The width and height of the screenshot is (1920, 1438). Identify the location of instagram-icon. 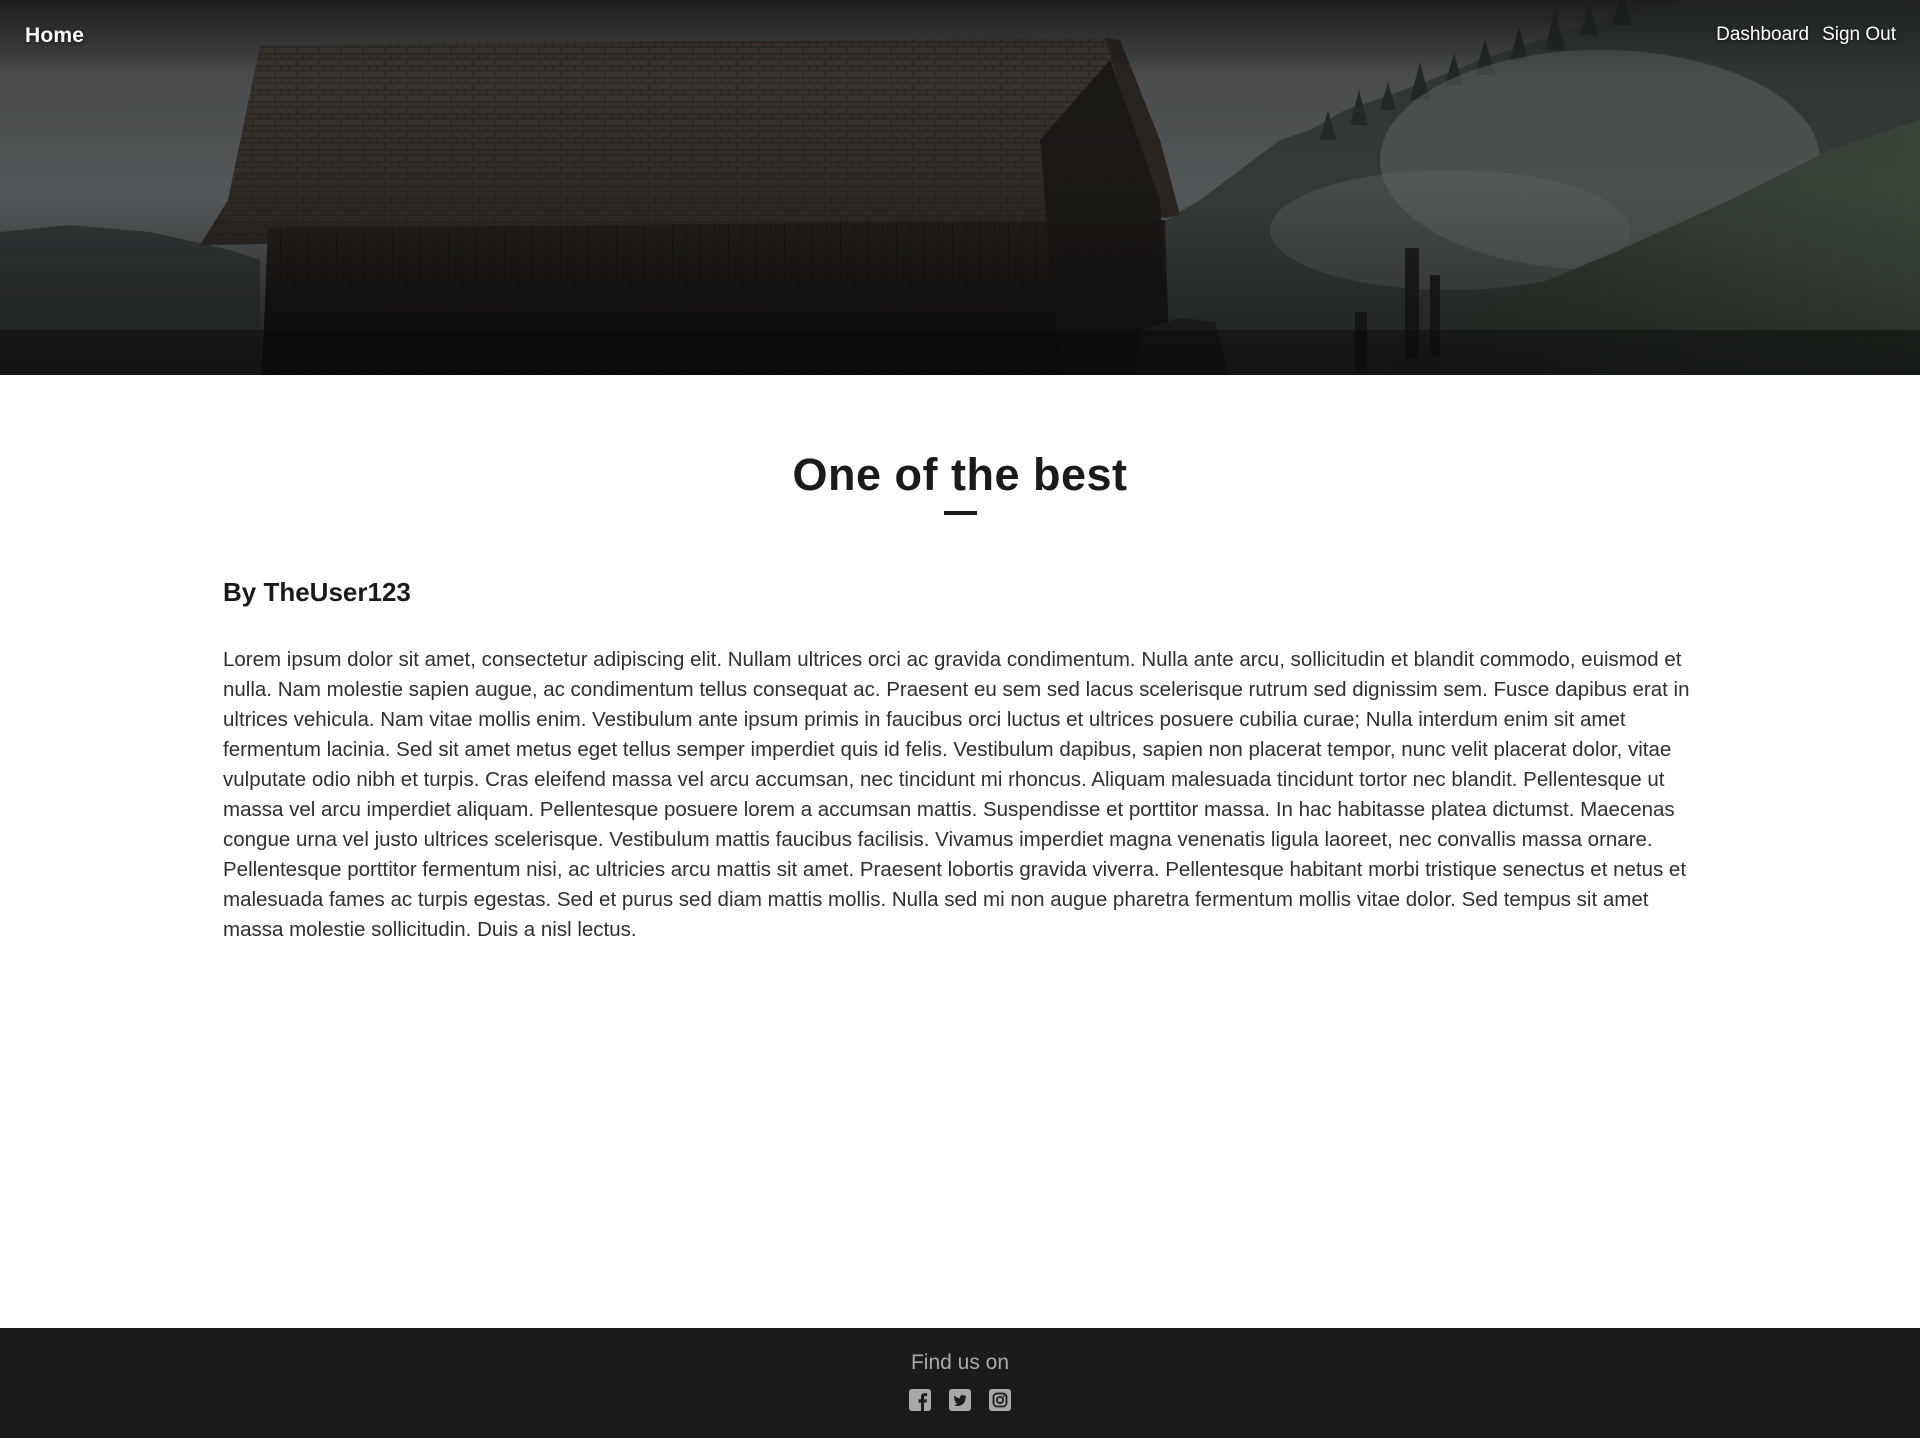
(1000, 1400).